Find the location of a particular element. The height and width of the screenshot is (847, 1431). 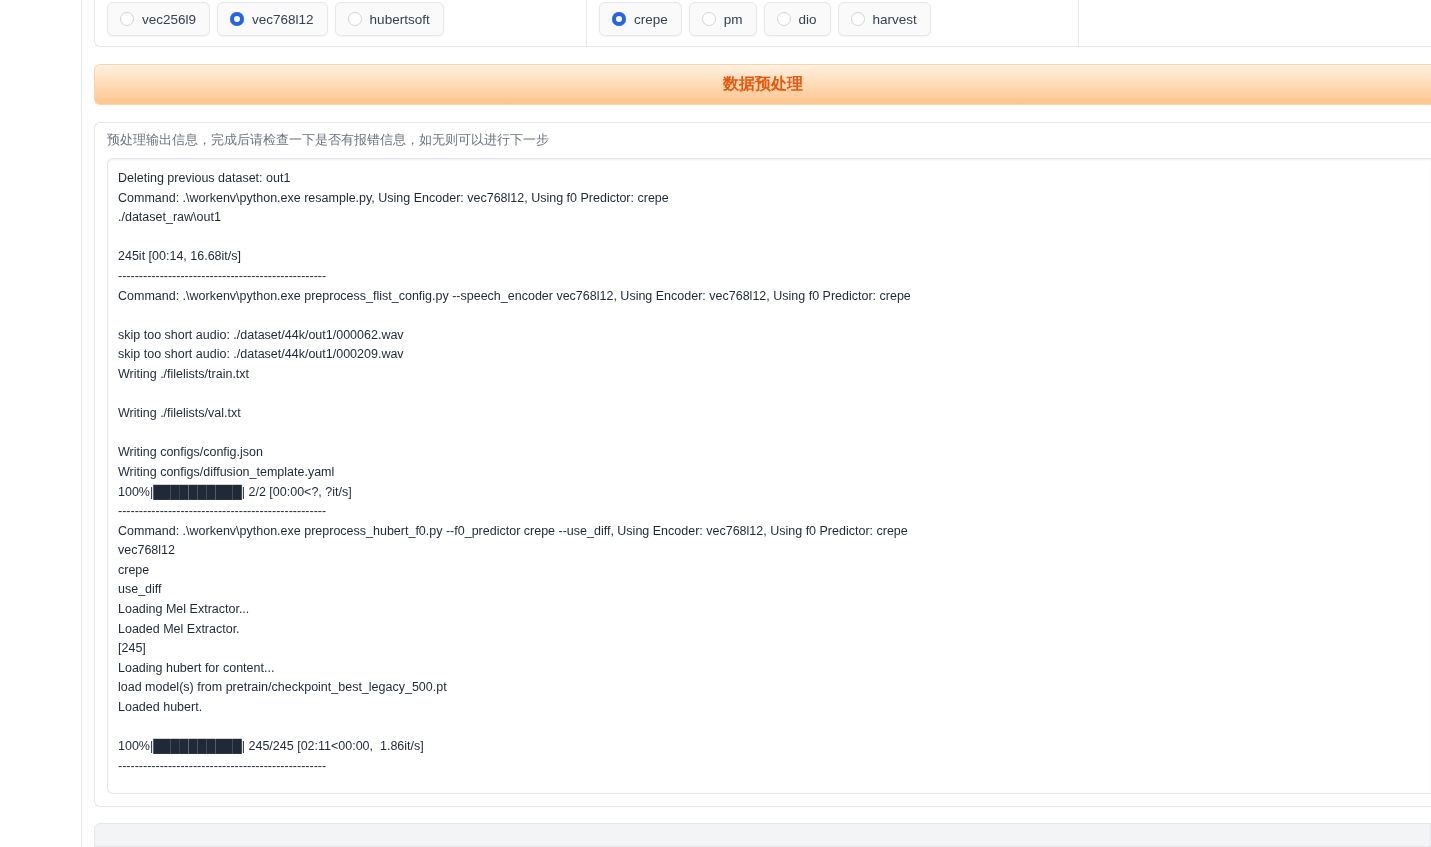

output-label: 预处理输出信息，完成后请检查一下是否有报错信息，如无则可以进行下一步 is located at coordinates (328, 140).